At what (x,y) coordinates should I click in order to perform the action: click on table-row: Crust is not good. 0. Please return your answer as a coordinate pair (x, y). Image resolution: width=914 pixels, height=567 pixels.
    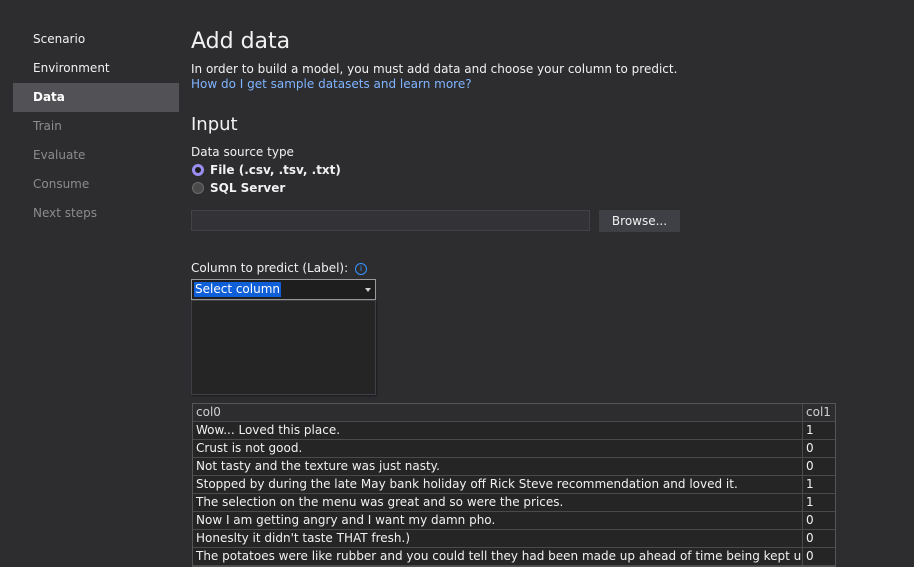
    Looking at the image, I should click on (514, 449).